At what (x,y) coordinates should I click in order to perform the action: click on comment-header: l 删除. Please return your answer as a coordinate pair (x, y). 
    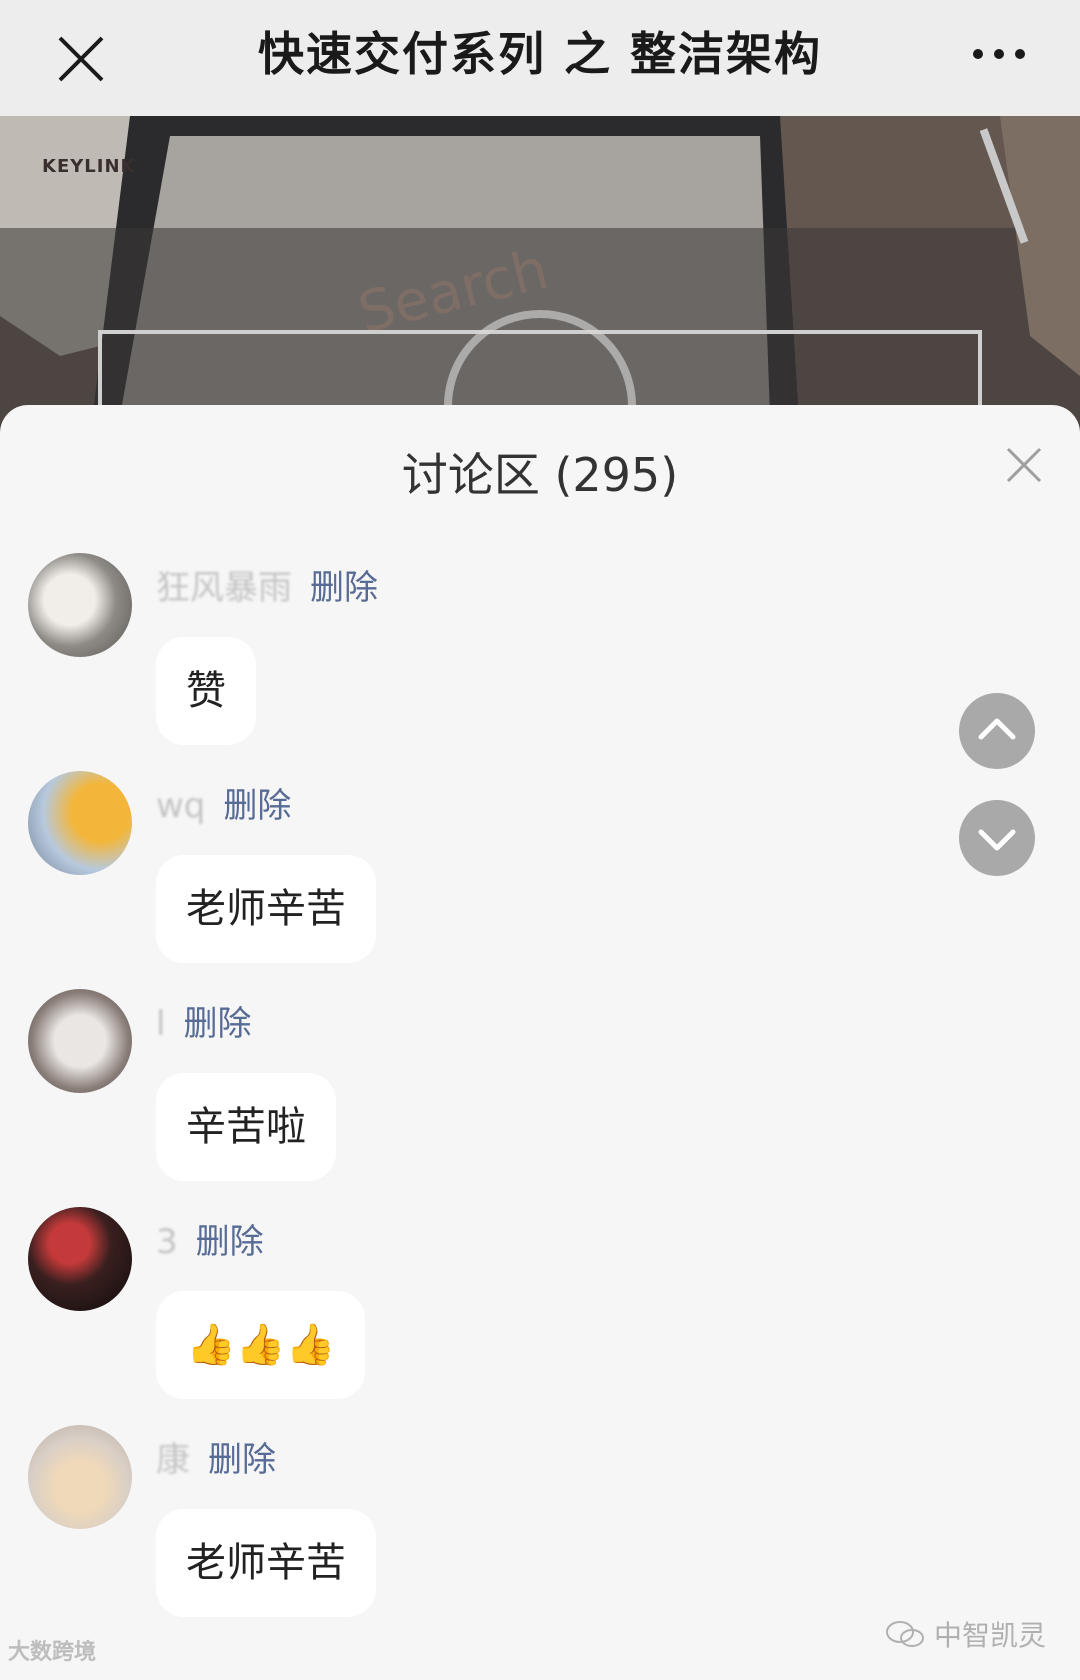
    Looking at the image, I should click on (203, 1024).